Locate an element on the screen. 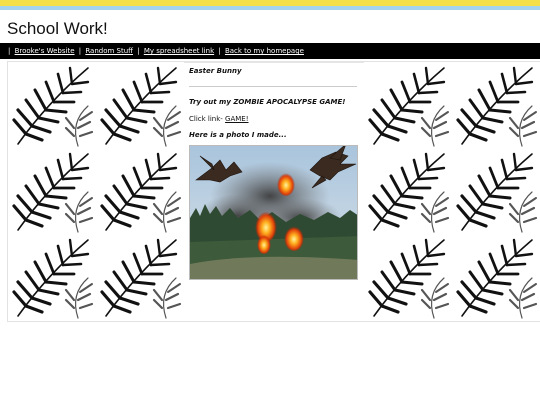  click-link-line: Click link- GAME! is located at coordinates (219, 119).